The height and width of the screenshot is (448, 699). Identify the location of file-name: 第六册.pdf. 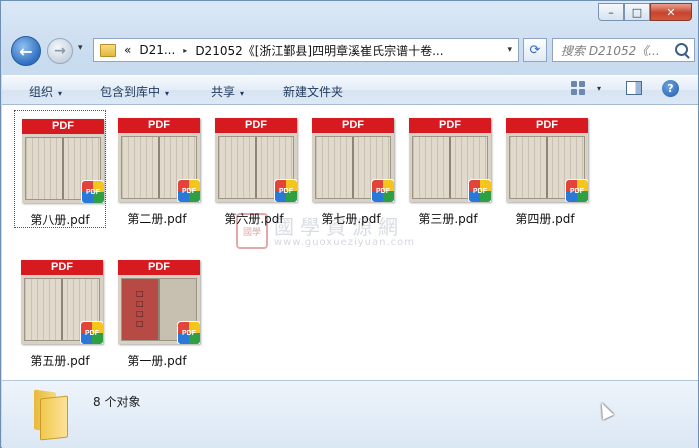
(254, 218).